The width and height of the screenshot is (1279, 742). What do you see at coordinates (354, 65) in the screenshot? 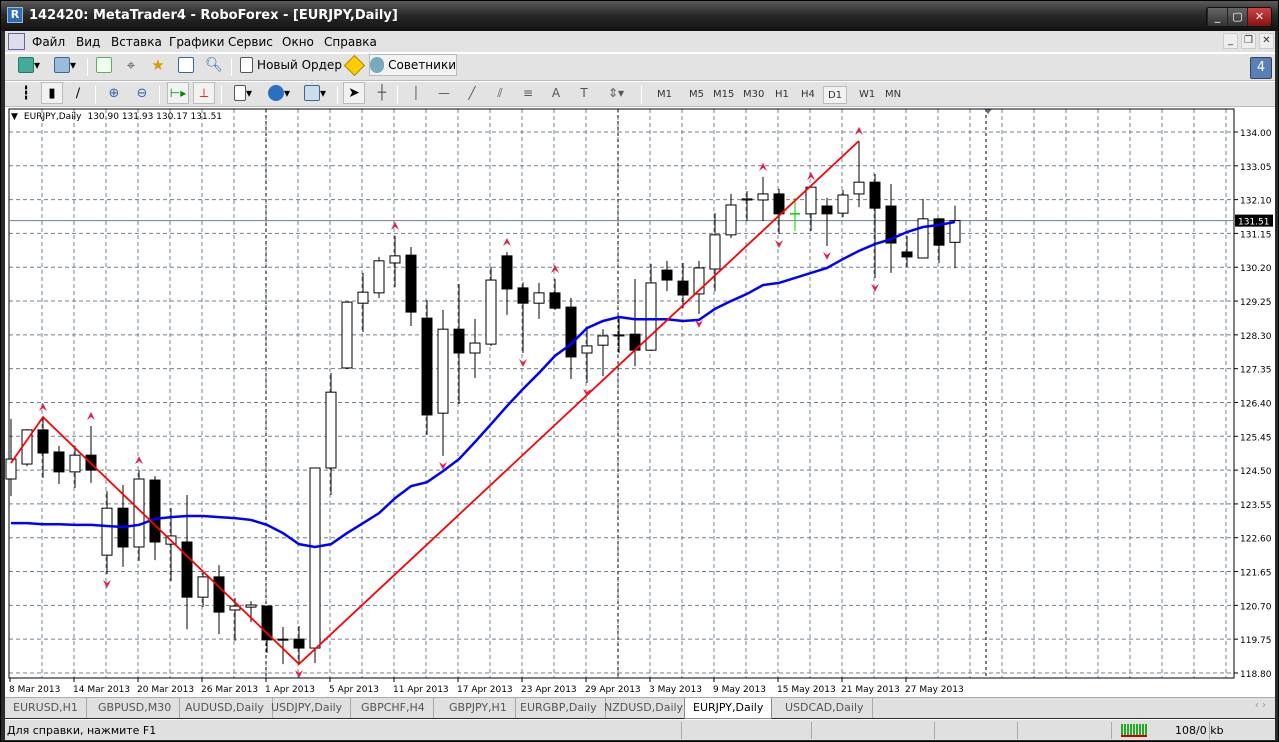
I see `alert-button` at bounding box center [354, 65].